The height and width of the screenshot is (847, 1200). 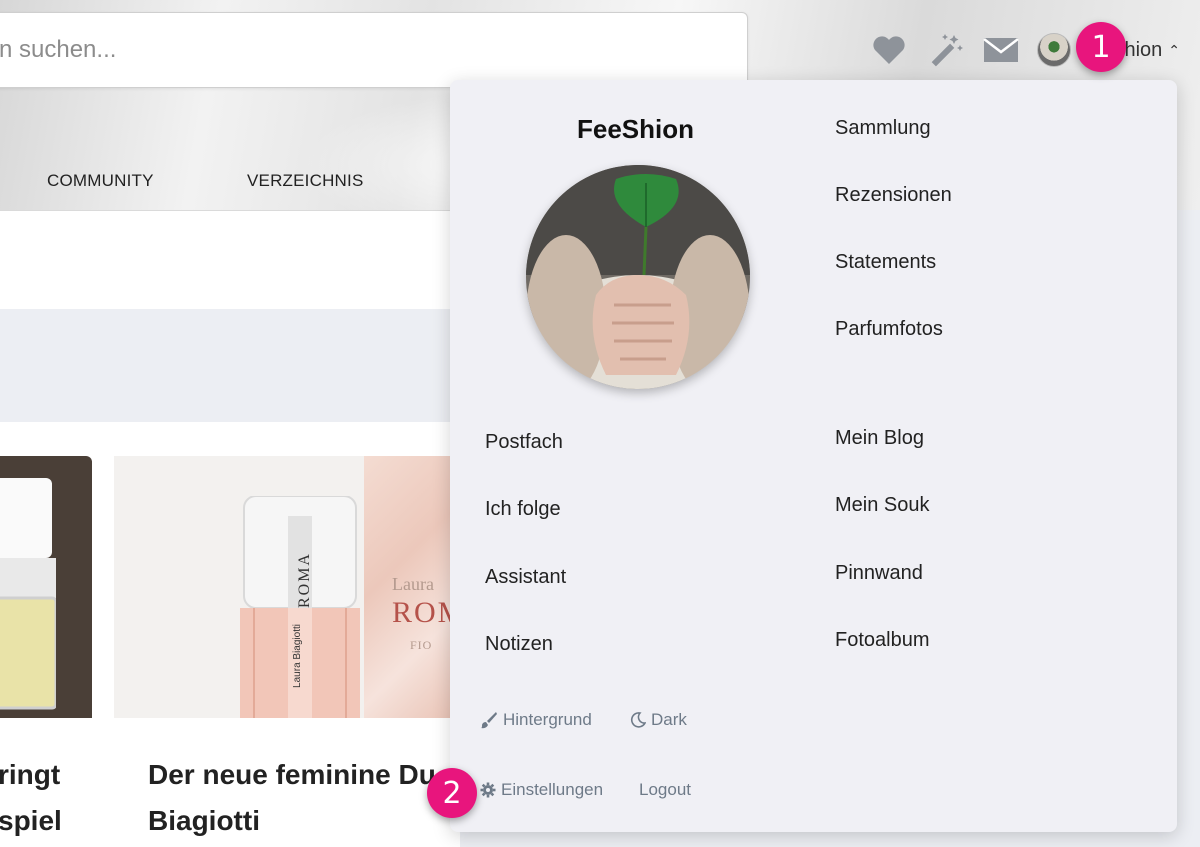 I want to click on search-input, so click(x=373, y=50).